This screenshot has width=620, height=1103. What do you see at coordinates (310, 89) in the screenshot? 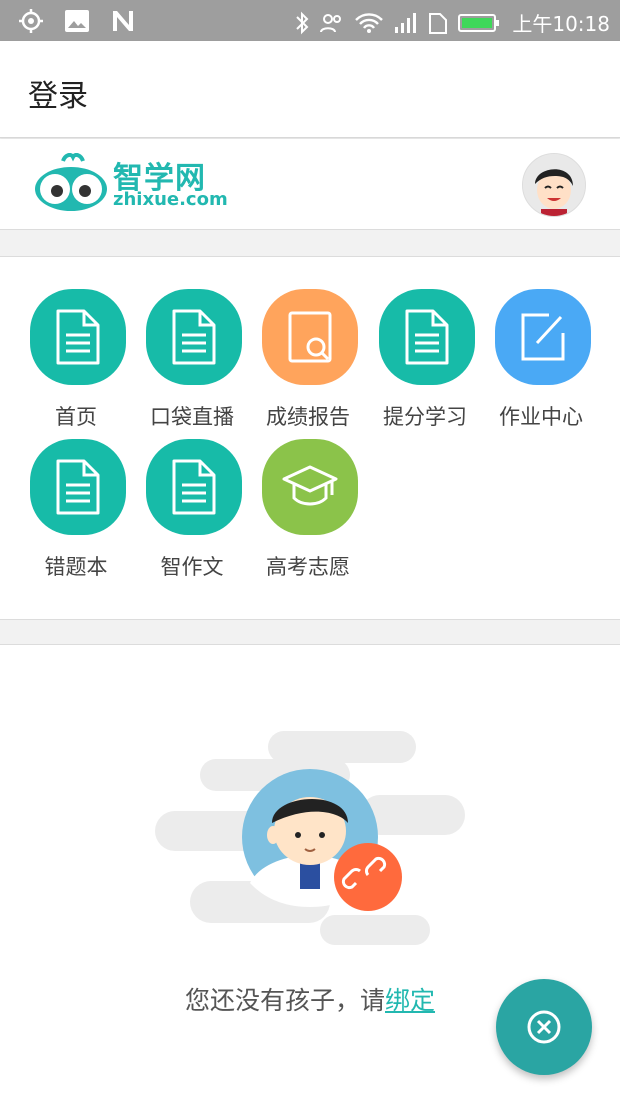
I see `app-bar: 登录` at bounding box center [310, 89].